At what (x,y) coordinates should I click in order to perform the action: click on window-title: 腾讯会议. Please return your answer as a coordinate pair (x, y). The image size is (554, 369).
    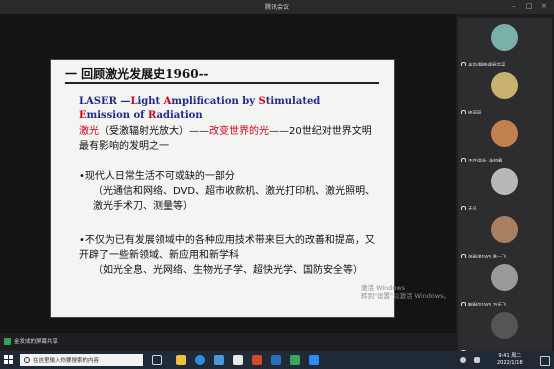
    Looking at the image, I should click on (276, 7).